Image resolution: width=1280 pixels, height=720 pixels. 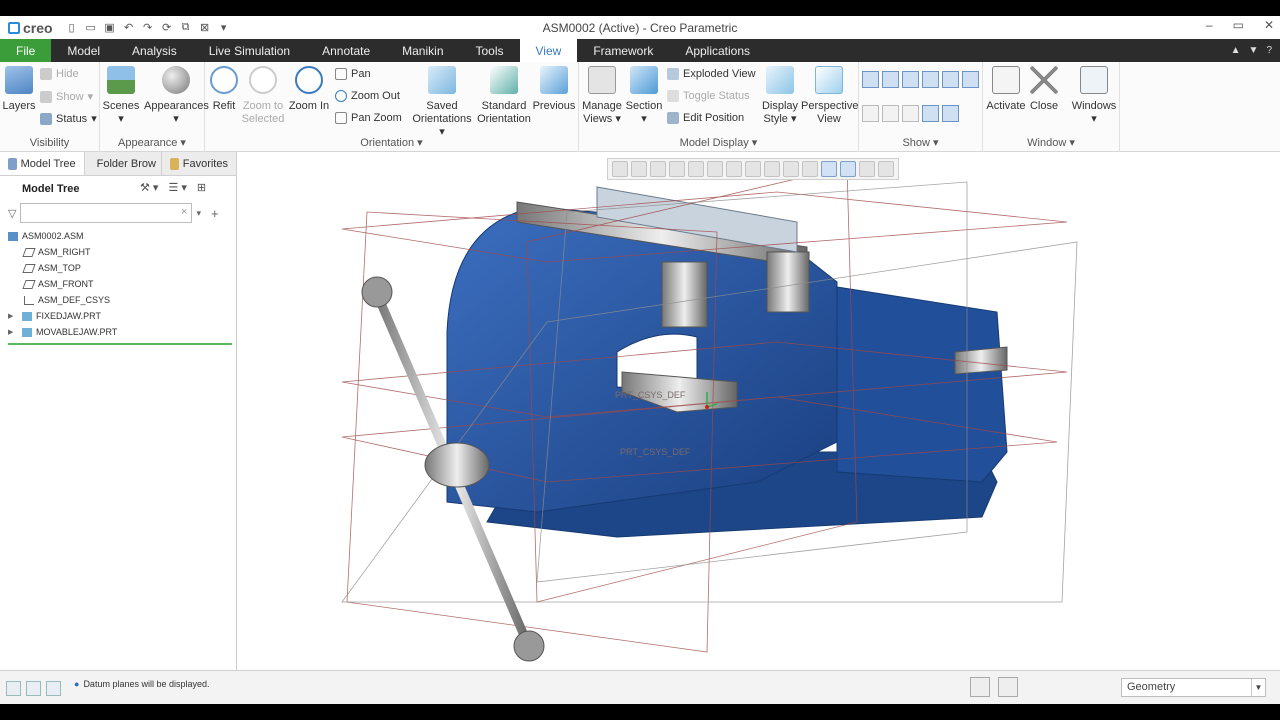 I want to click on simulation-icon, so click(x=886, y=169).